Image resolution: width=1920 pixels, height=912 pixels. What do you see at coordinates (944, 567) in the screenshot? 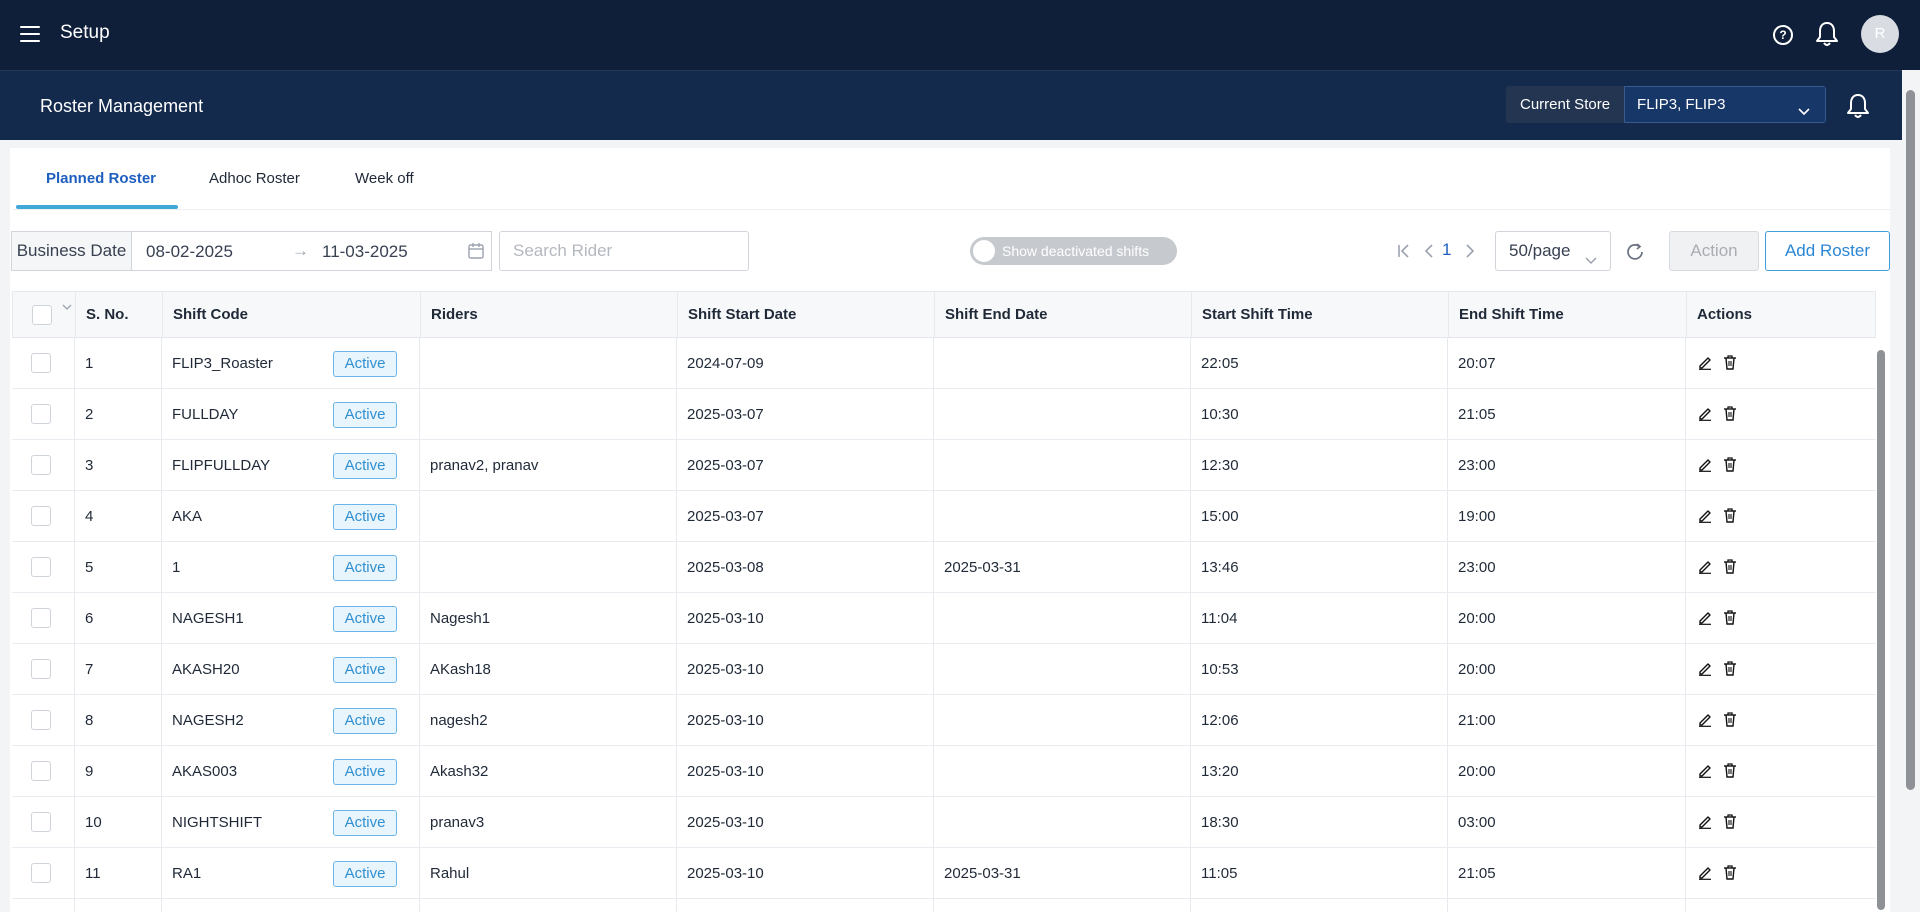
I see `table-row: 5 1 2025-03-08 2025-03-31 13:46 23:00 Active` at bounding box center [944, 567].